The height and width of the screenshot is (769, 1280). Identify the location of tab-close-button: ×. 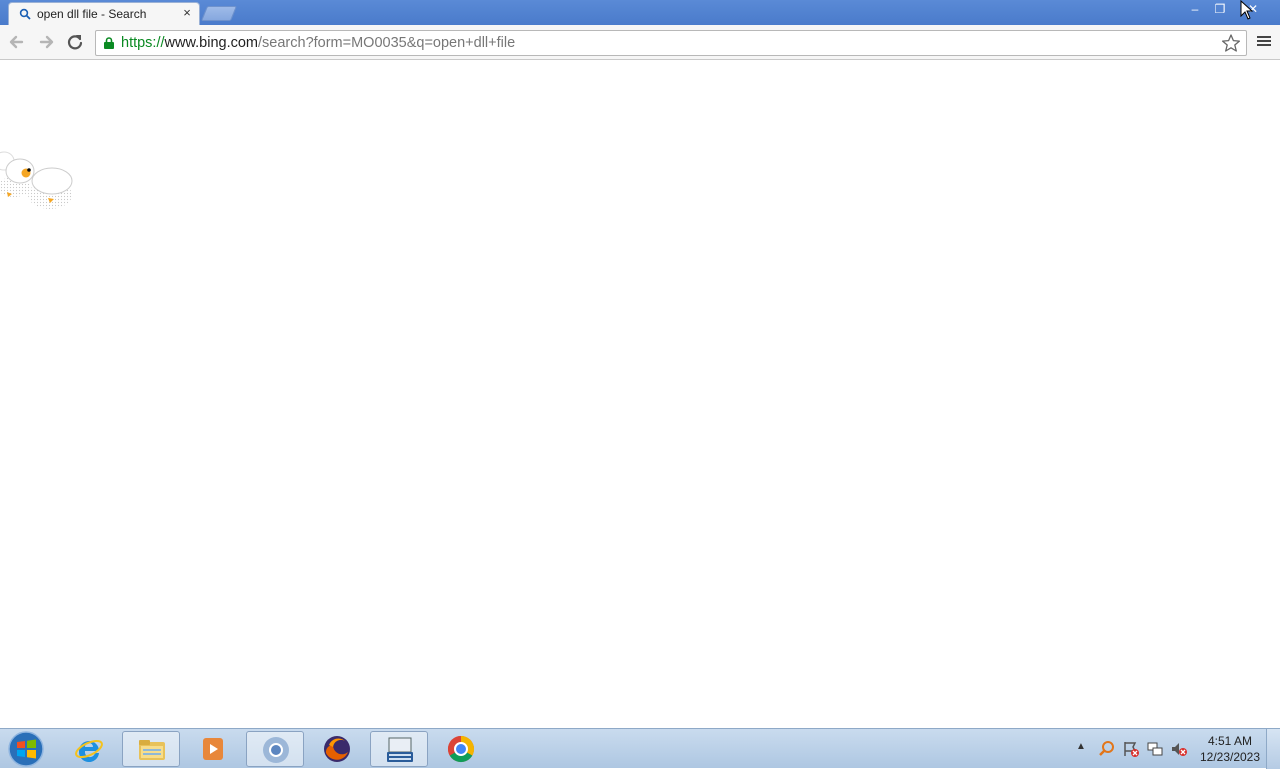
(187, 13).